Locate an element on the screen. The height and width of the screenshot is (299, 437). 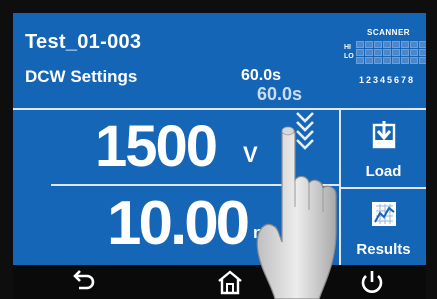
bottom-nav-bar is located at coordinates (219, 282).